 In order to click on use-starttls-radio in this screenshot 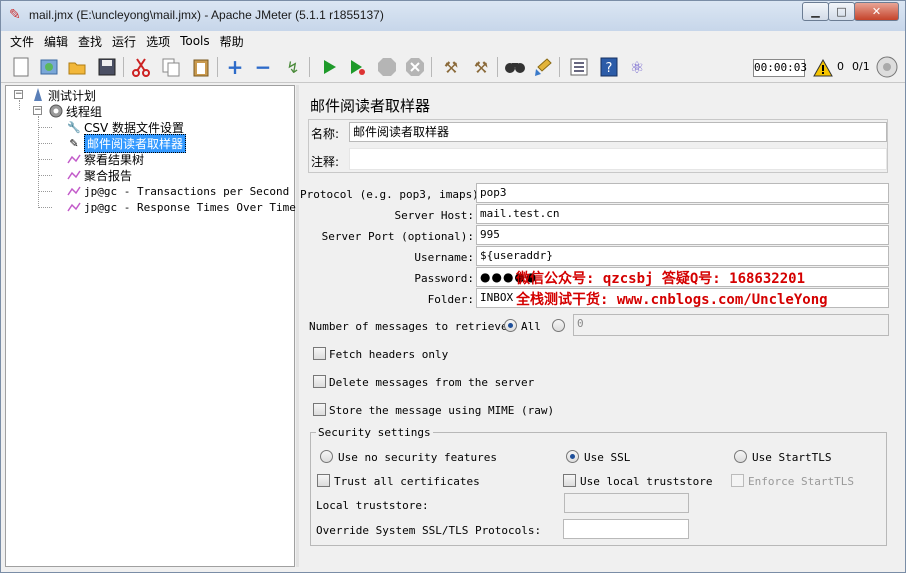, I will do `click(740, 456)`.